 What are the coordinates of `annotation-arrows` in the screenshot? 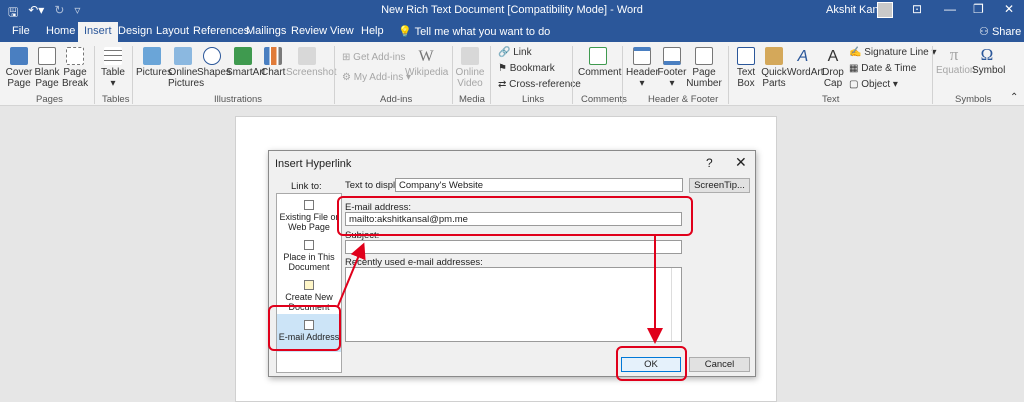 It's located at (500, 290).